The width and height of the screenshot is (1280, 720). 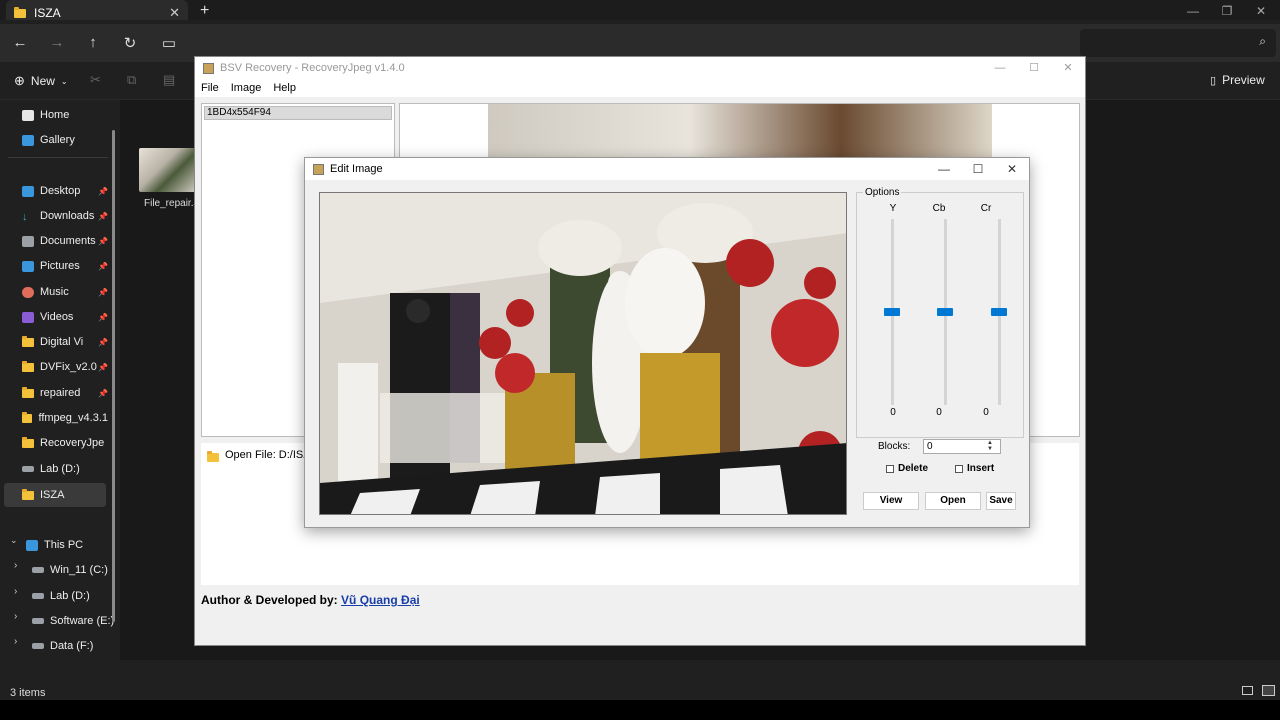 I want to click on sidebar-item-this-pc: This PC, so click(x=69, y=545).